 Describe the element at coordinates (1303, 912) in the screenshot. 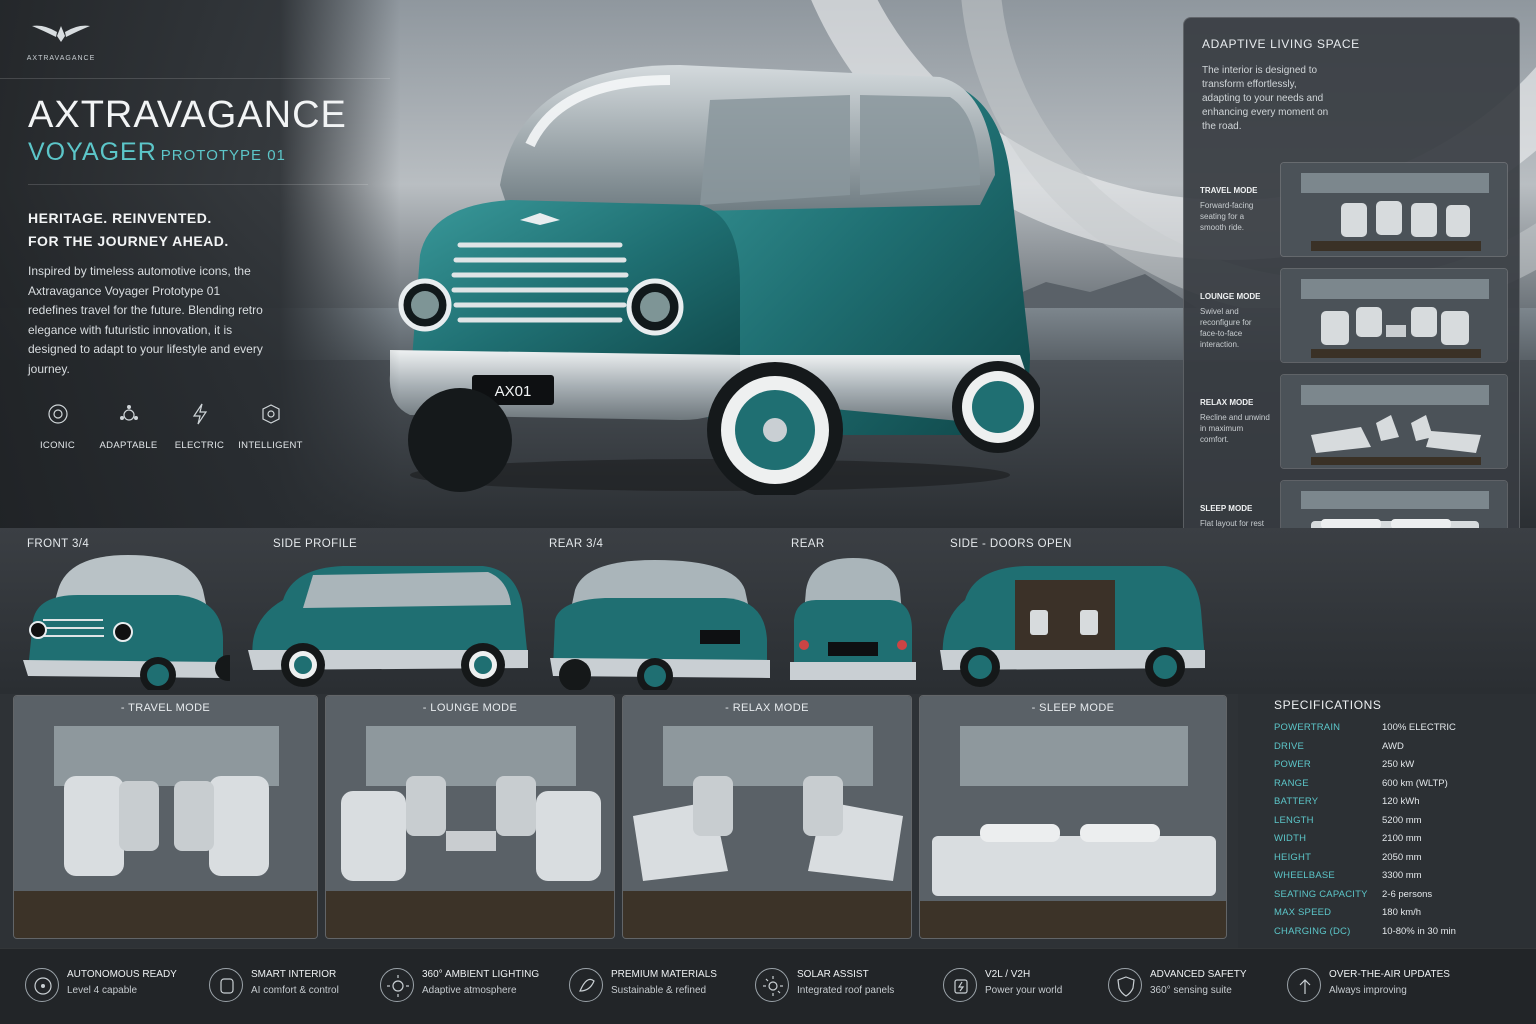

I see `spec-key: MAX SPEED` at that location.